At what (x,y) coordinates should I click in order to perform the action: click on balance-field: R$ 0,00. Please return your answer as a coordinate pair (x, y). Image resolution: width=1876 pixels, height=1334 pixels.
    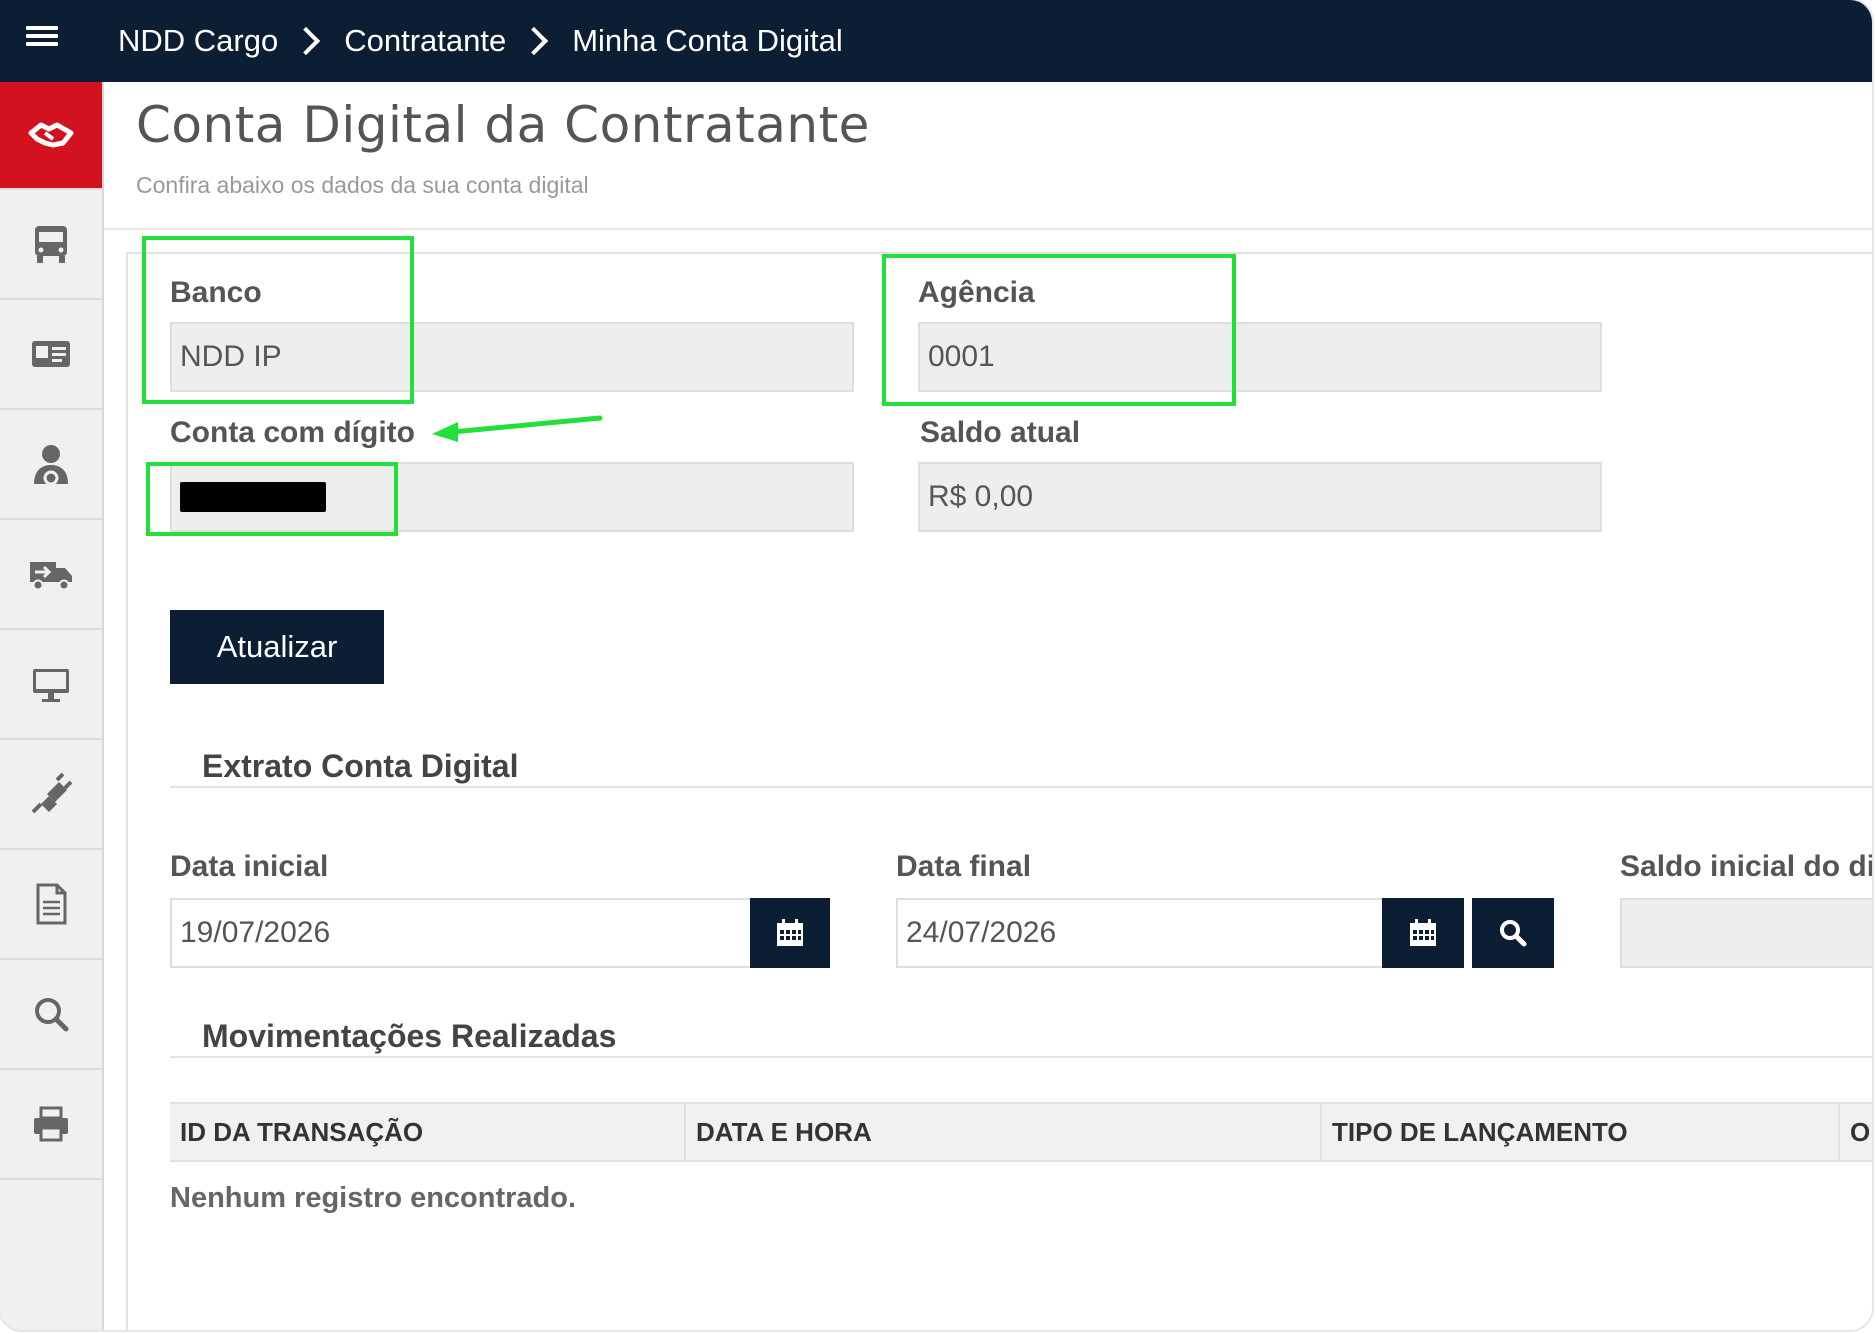
    Looking at the image, I should click on (1260, 497).